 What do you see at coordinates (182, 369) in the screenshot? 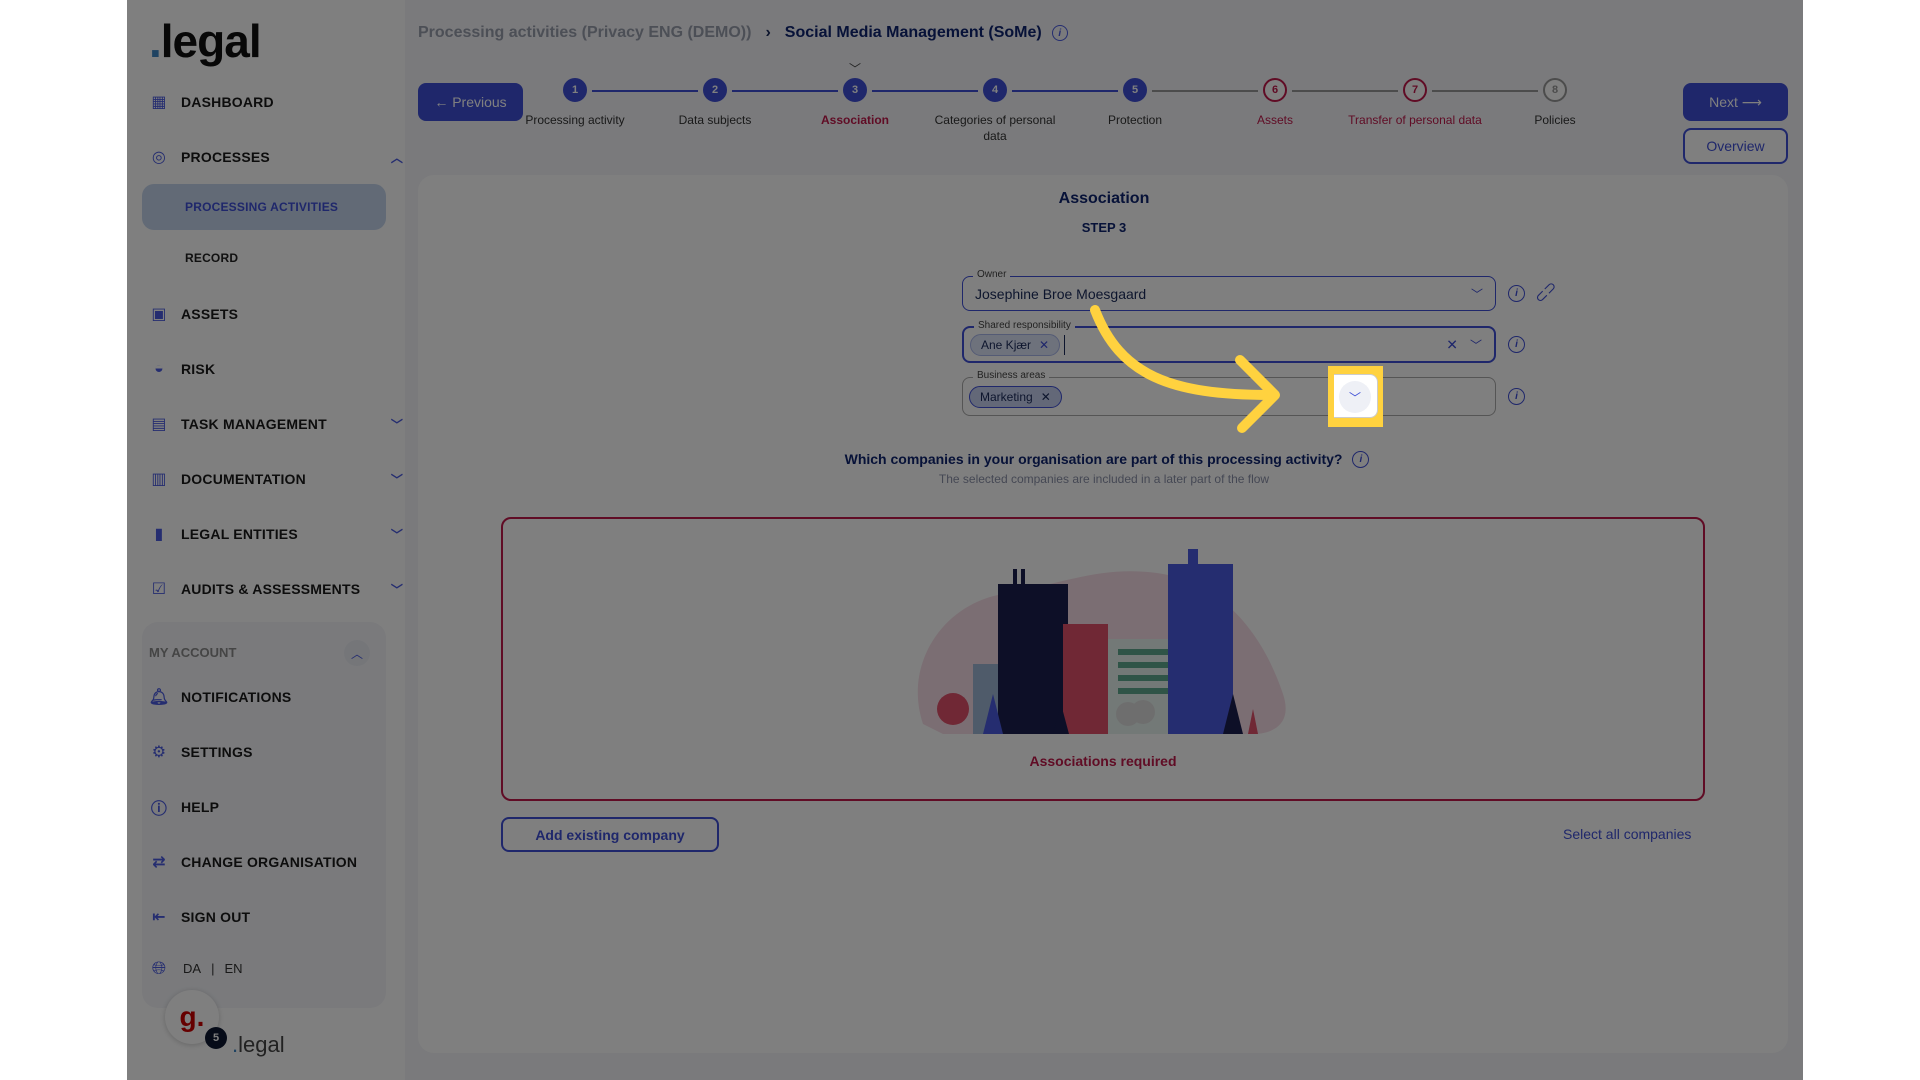
I see `sidebar-item-risk: ◒ RISK` at bounding box center [182, 369].